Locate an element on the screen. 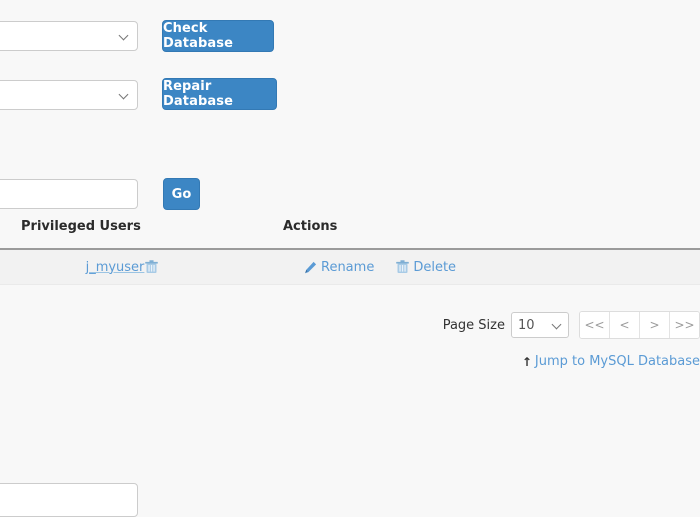 This screenshot has width=700, height=517. cell-privileged-user: j_myuser is located at coordinates (152, 267).